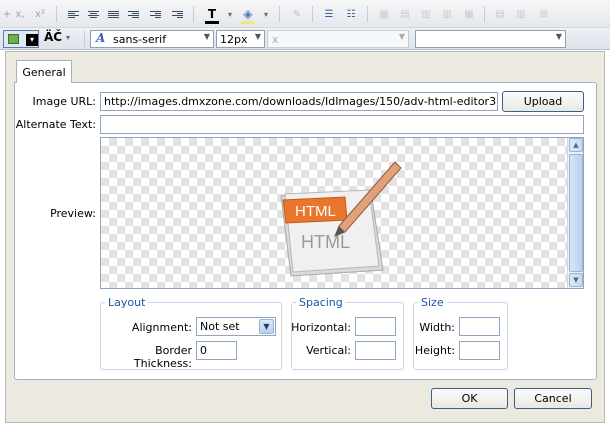 This screenshot has height=426, width=610. I want to click on table-icon: ▦, so click(384, 14).